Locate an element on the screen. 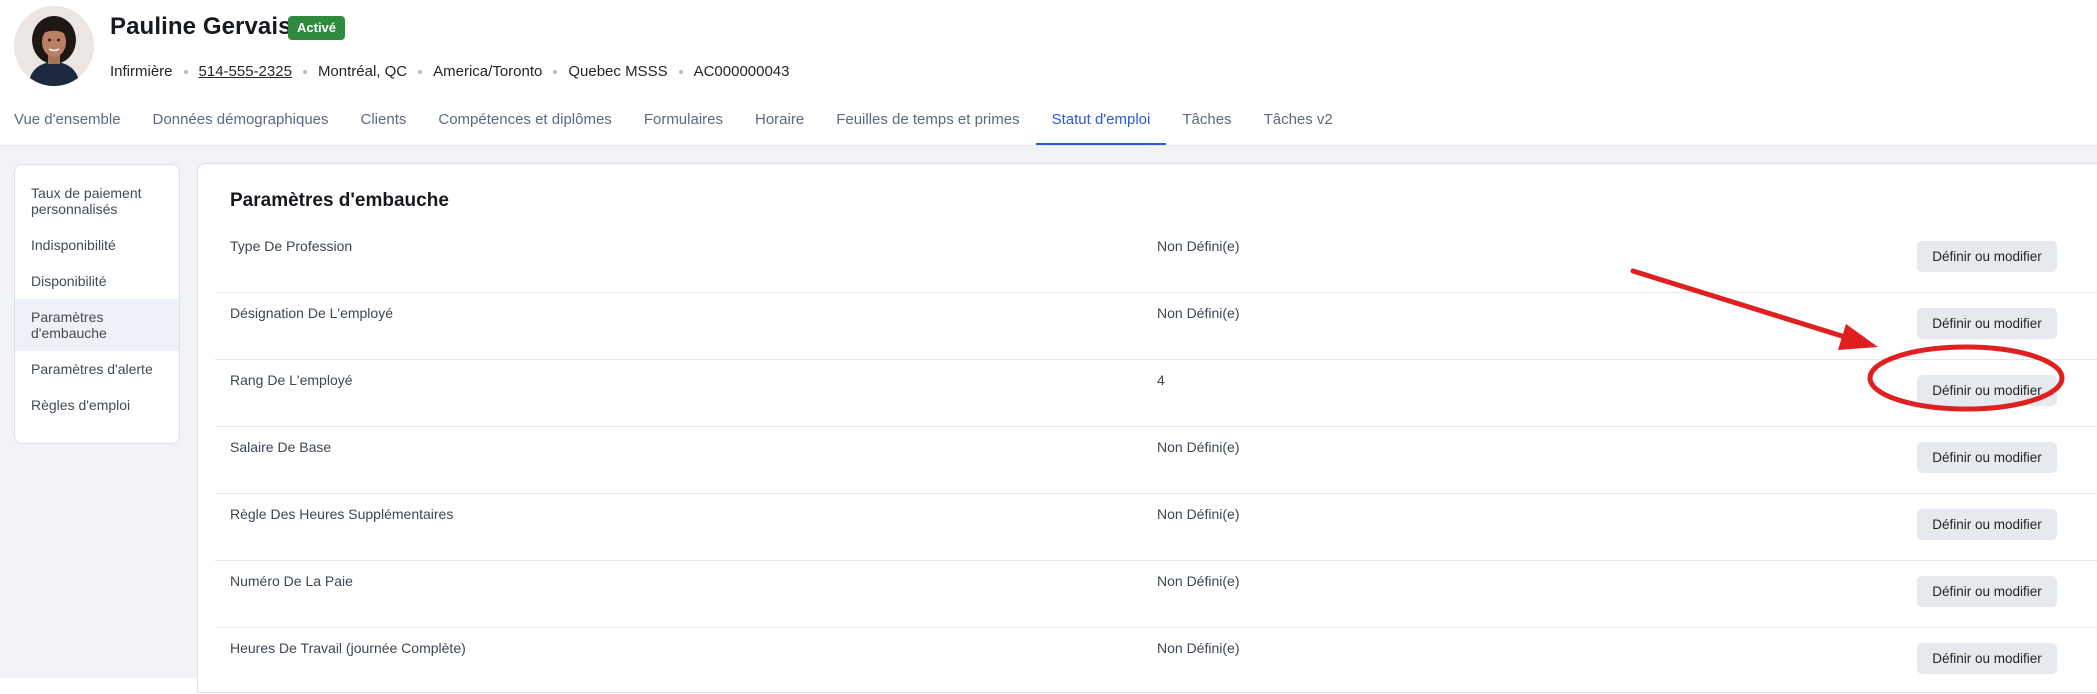  row-label: Désignation De L'employé is located at coordinates (311, 313).